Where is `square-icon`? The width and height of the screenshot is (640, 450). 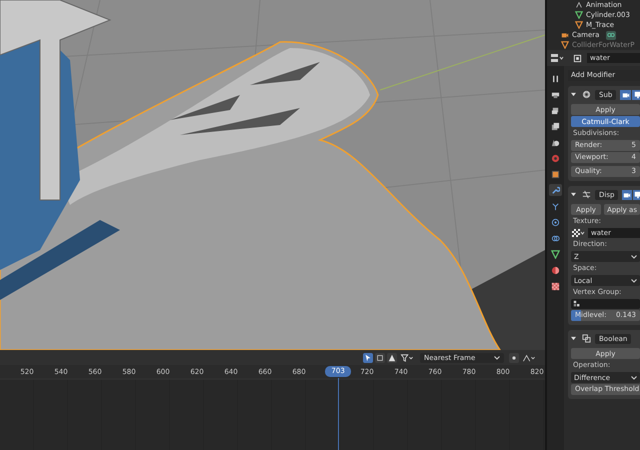 square-icon is located at coordinates (555, 174).